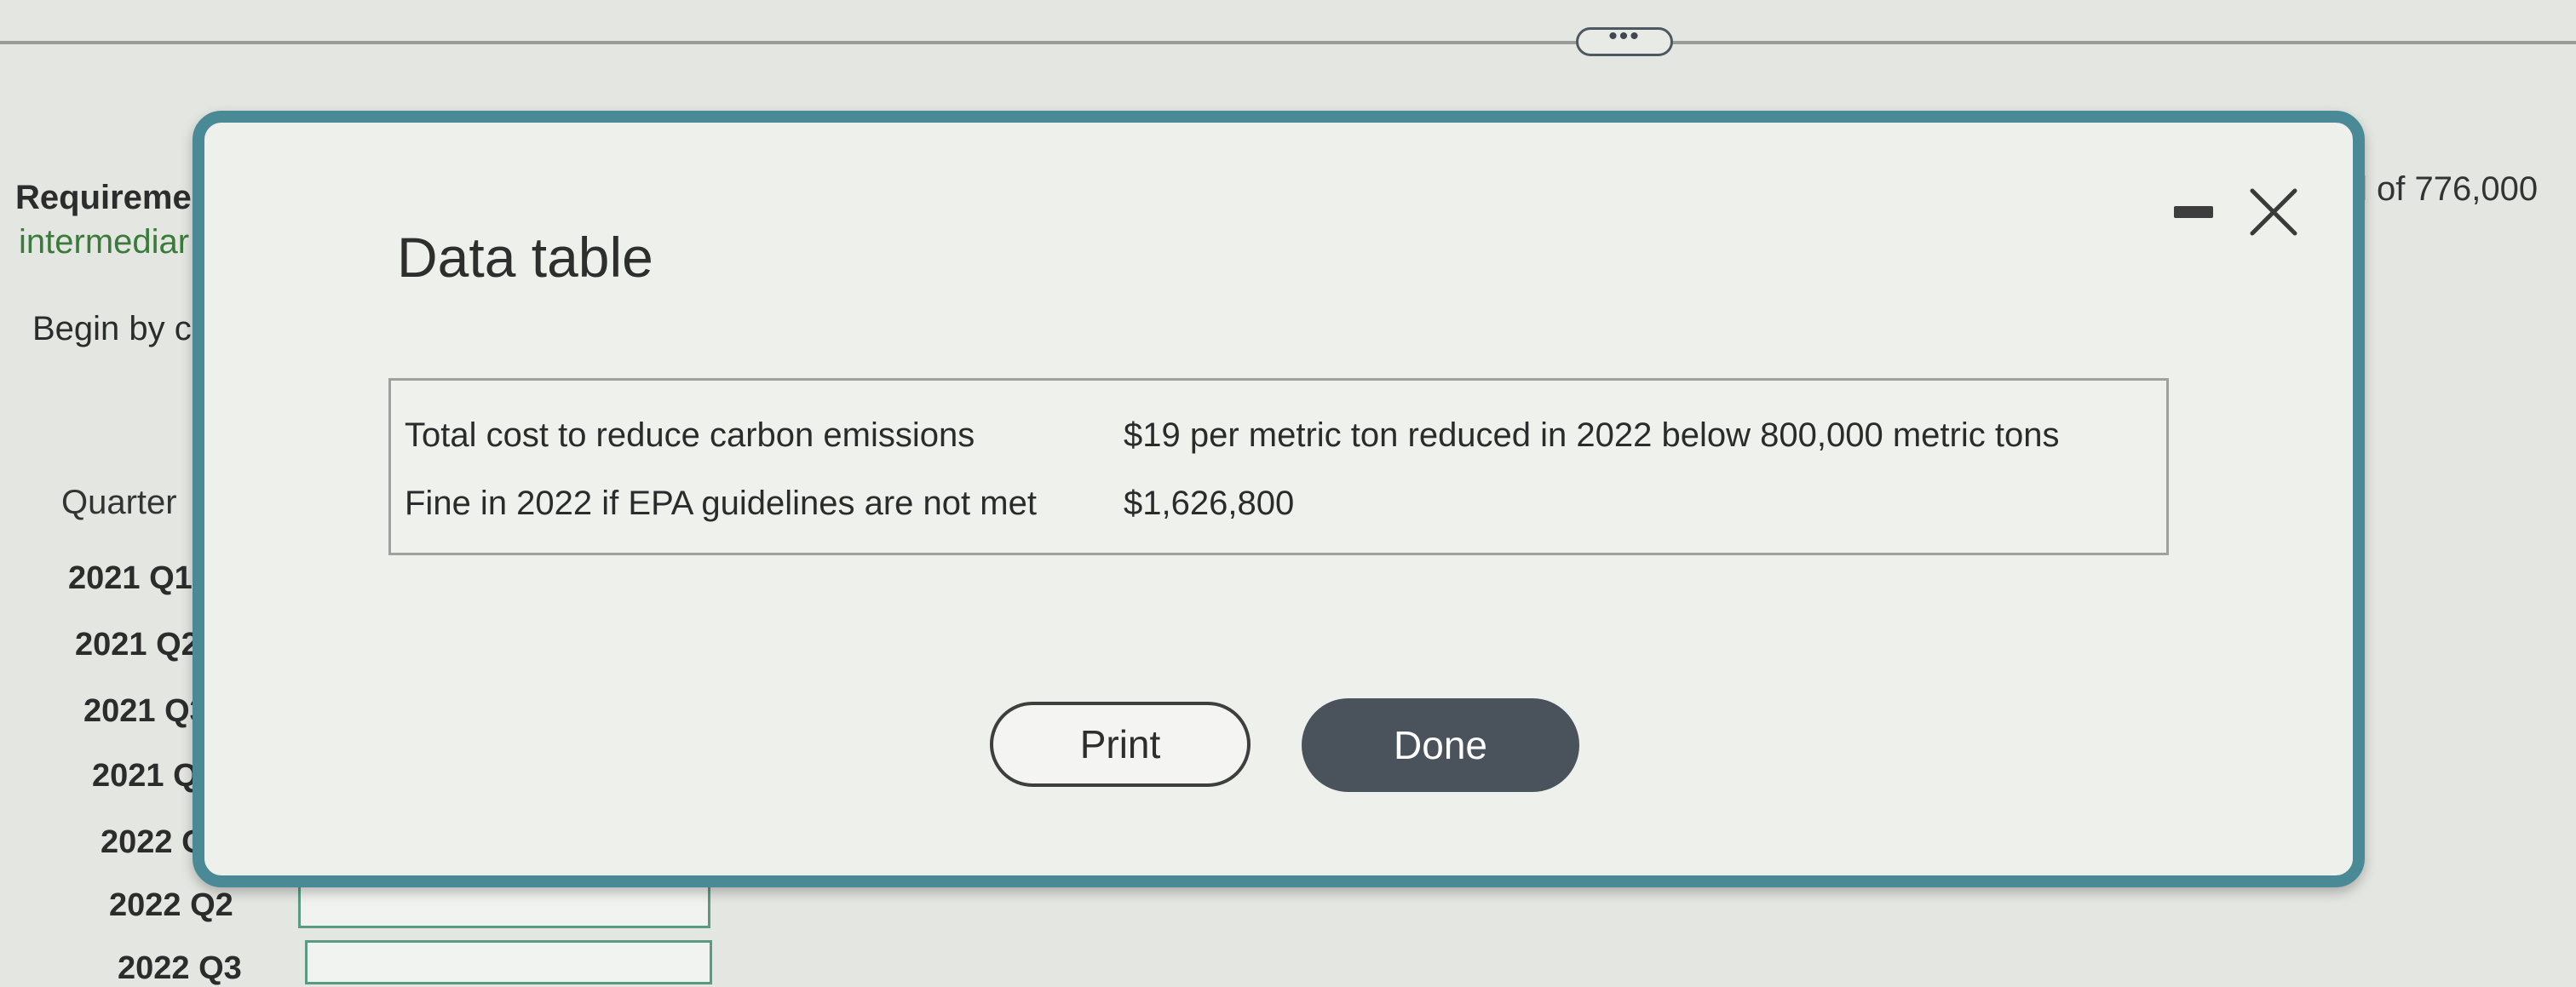  What do you see at coordinates (1441, 745) in the screenshot?
I see `done-button: Done` at bounding box center [1441, 745].